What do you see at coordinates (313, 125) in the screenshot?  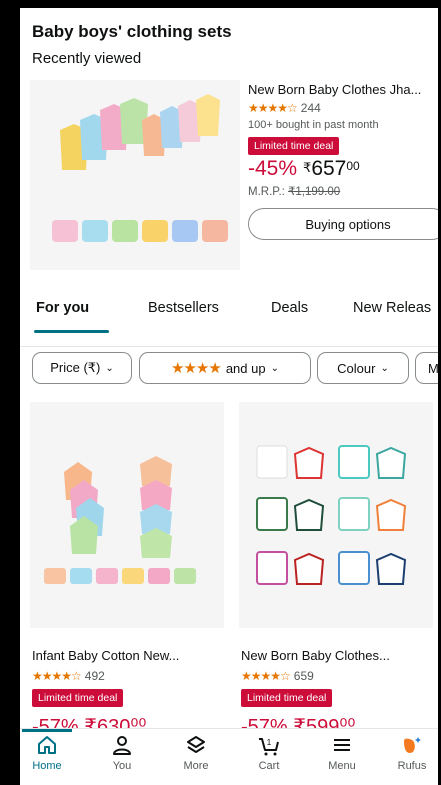 I see `bought-count: 100+ bought in past month` at bounding box center [313, 125].